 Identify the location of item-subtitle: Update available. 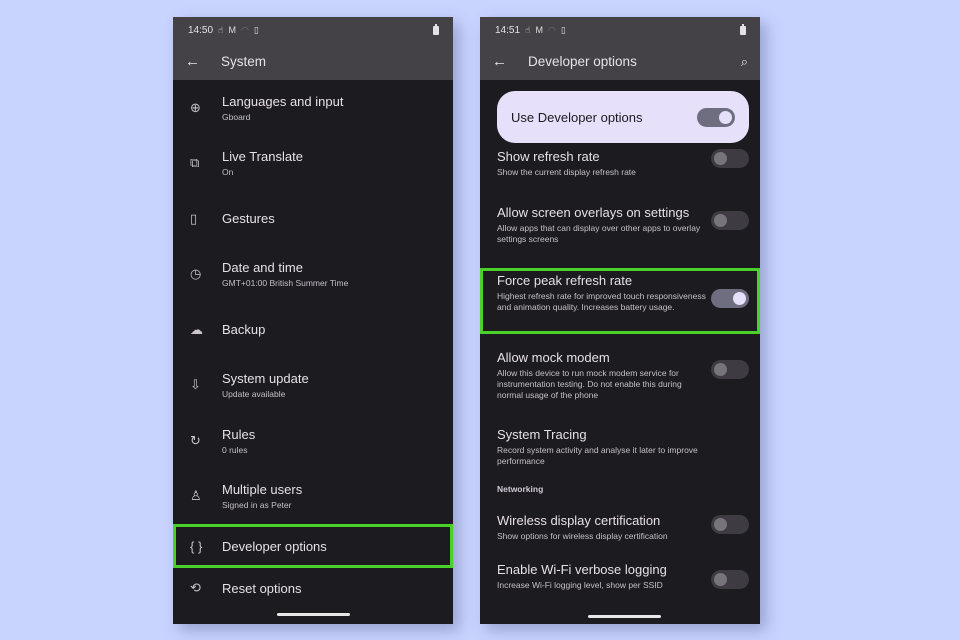
(254, 394).